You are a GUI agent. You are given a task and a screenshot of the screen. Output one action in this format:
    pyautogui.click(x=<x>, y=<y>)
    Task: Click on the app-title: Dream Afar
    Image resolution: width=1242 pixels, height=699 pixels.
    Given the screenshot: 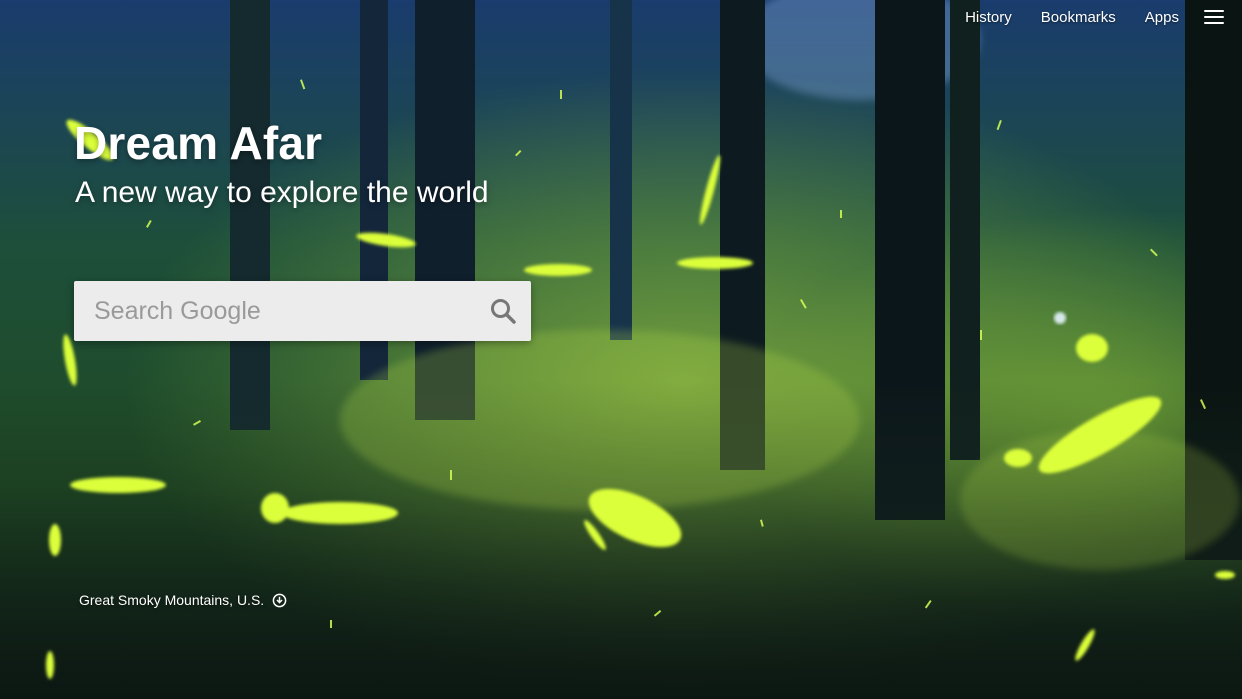 What is the action you would take?
    pyautogui.click(x=198, y=143)
    